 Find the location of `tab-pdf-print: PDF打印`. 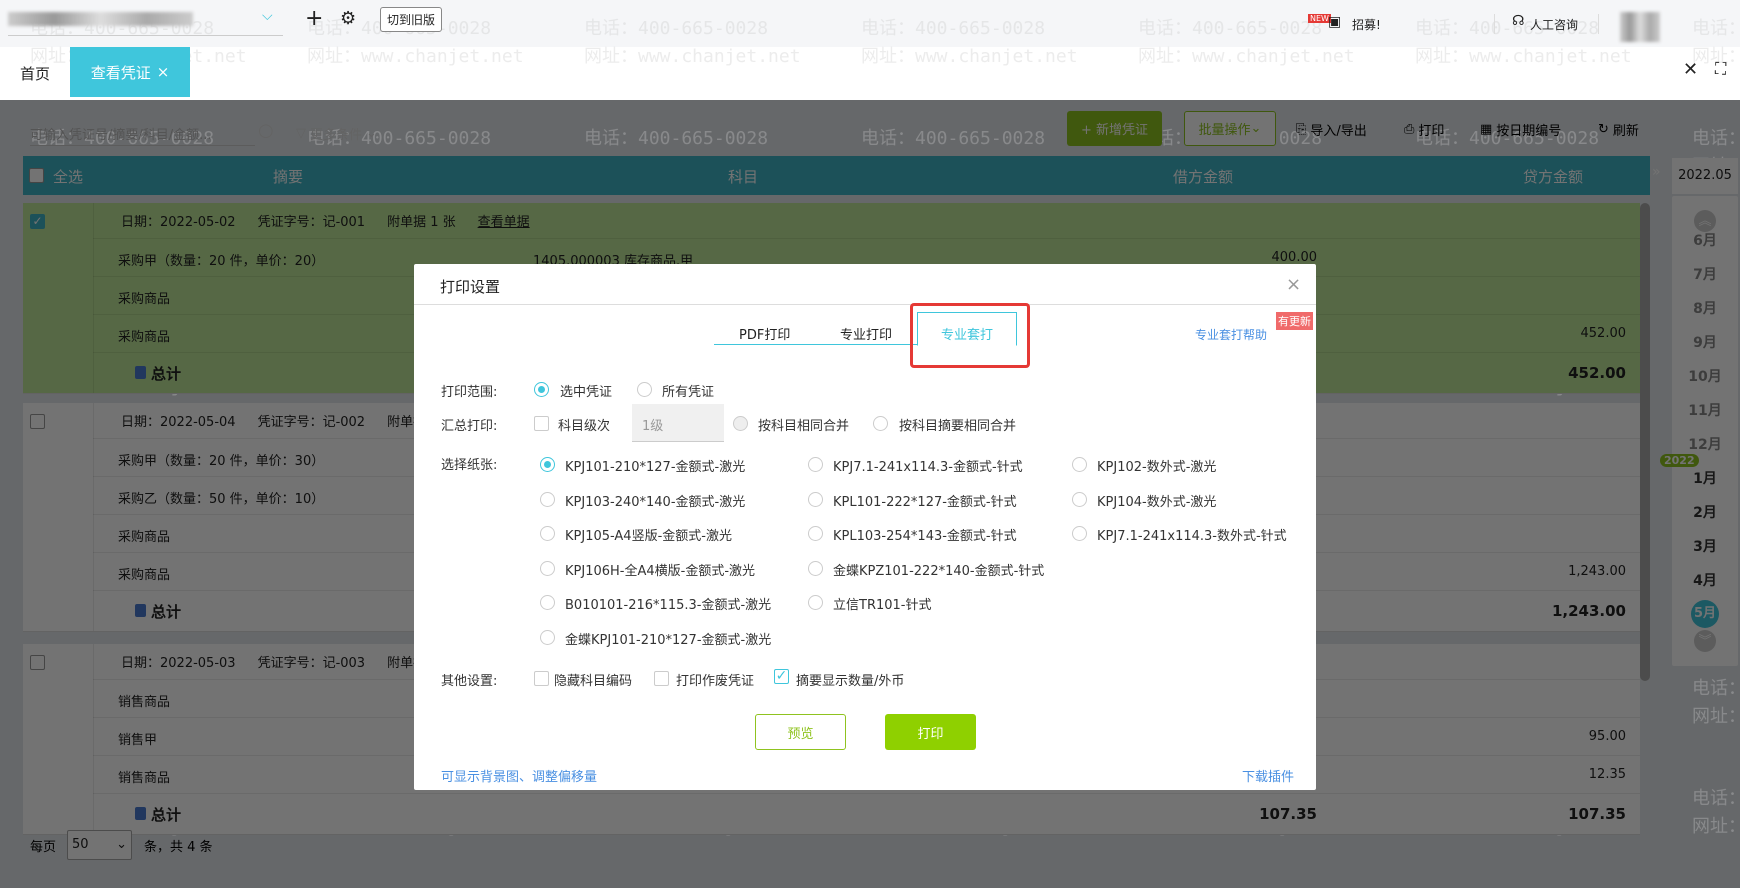

tab-pdf-print: PDF打印 is located at coordinates (764, 333).